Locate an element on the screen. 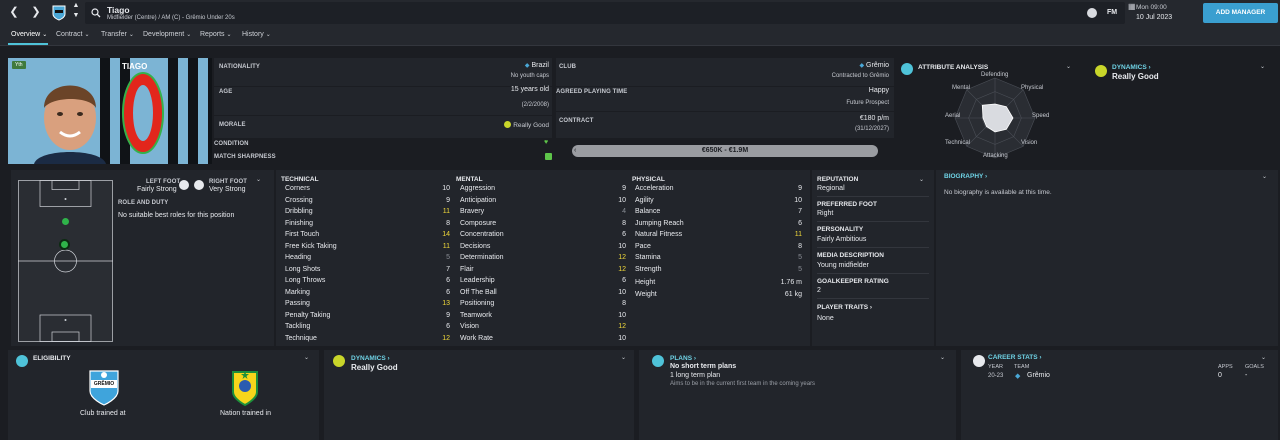  search-icon is located at coordinates (96, 13).